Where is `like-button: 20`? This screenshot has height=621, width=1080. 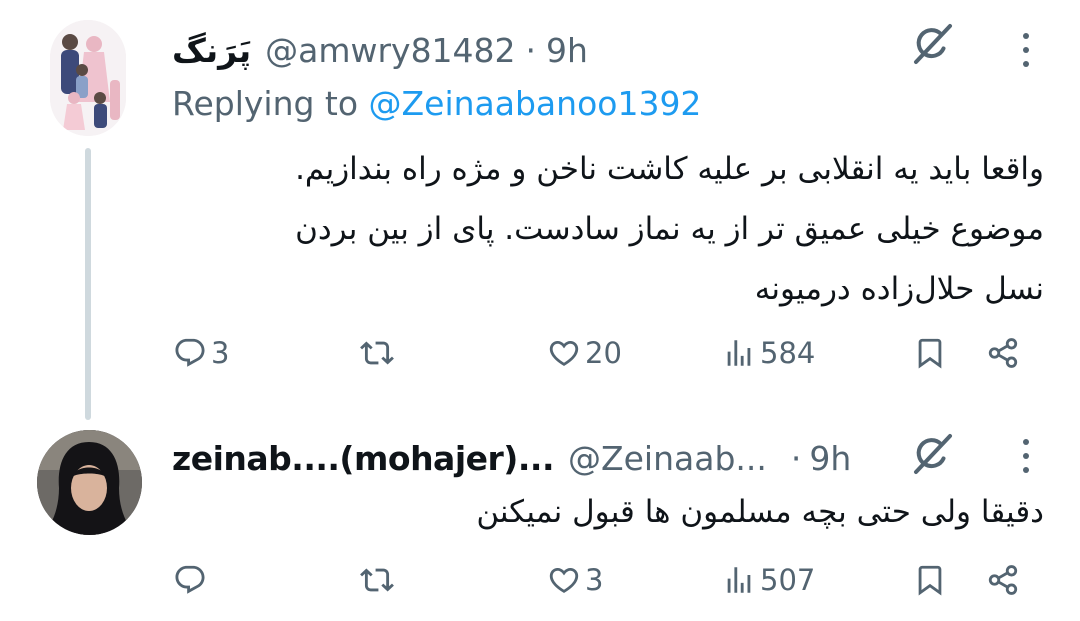 like-button: 20 is located at coordinates (584, 353).